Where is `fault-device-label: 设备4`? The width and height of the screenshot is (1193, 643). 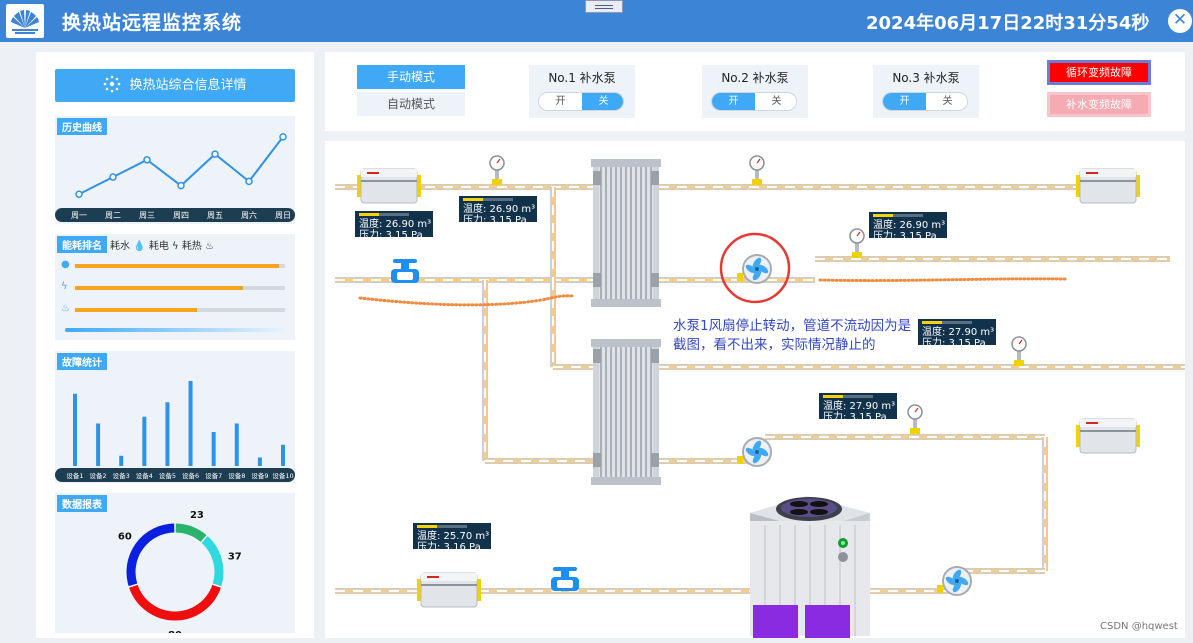
fault-device-label: 设备4 is located at coordinates (144, 475).